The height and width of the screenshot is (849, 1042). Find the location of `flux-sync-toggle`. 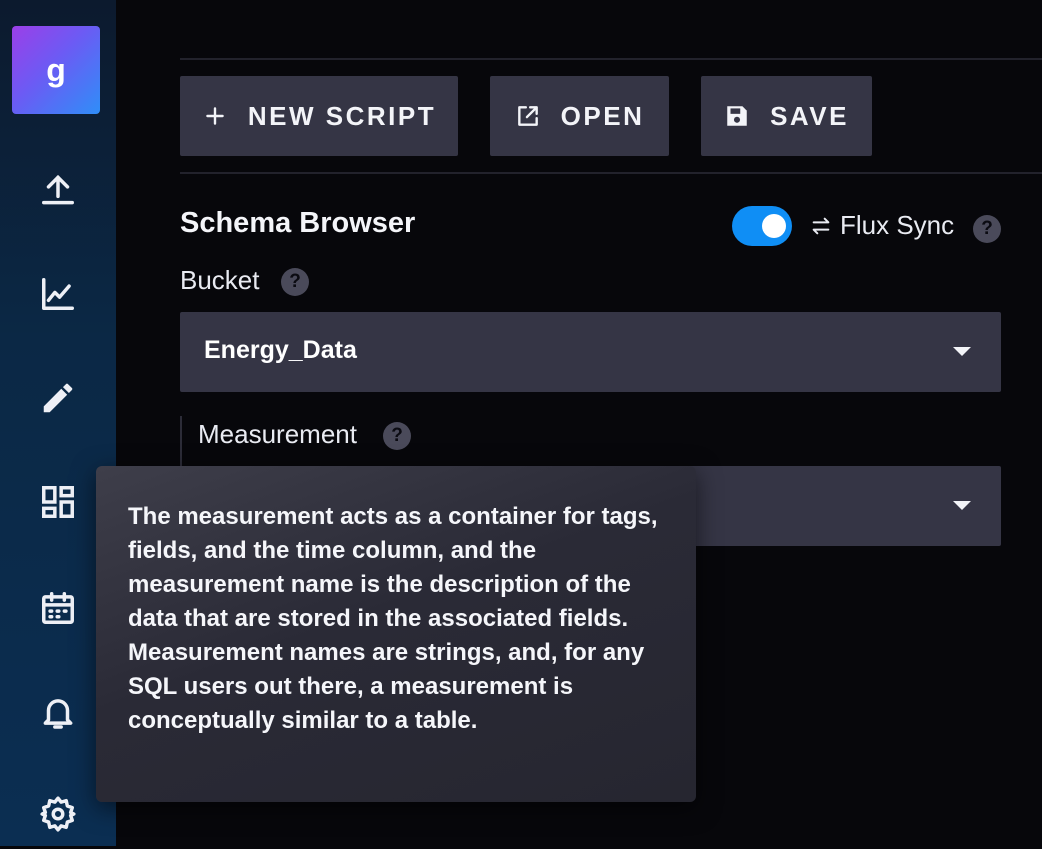

flux-sync-toggle is located at coordinates (762, 226).